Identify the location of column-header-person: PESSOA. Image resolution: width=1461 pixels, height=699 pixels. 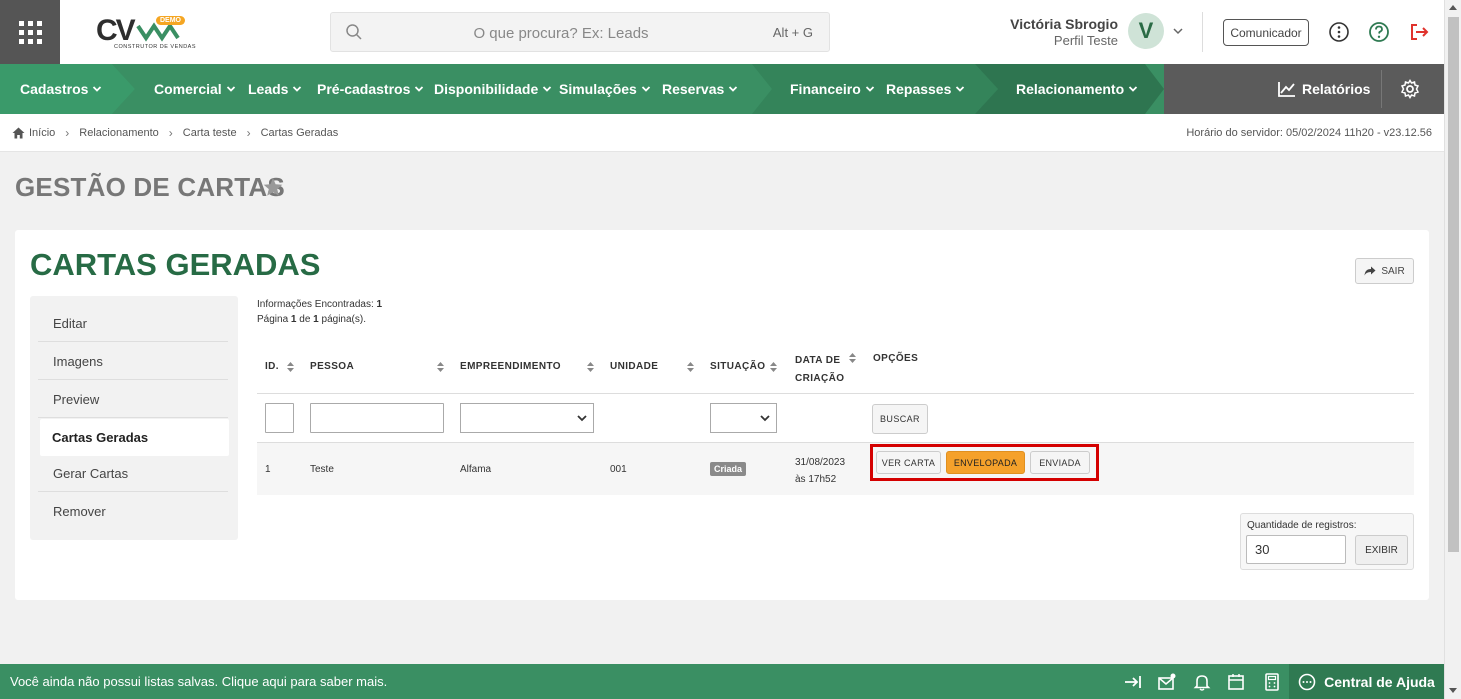
(332, 366).